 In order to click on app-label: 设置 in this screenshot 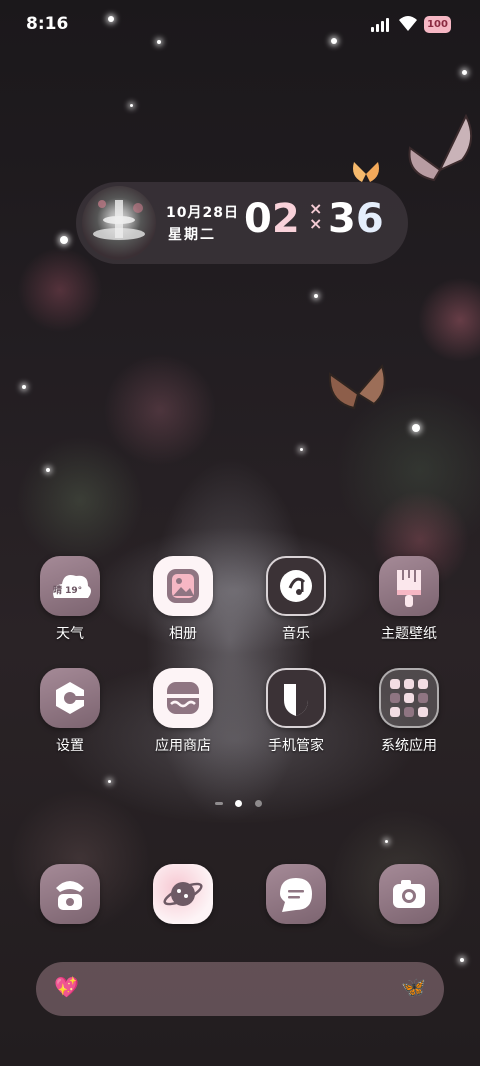, I will do `click(70, 746)`.